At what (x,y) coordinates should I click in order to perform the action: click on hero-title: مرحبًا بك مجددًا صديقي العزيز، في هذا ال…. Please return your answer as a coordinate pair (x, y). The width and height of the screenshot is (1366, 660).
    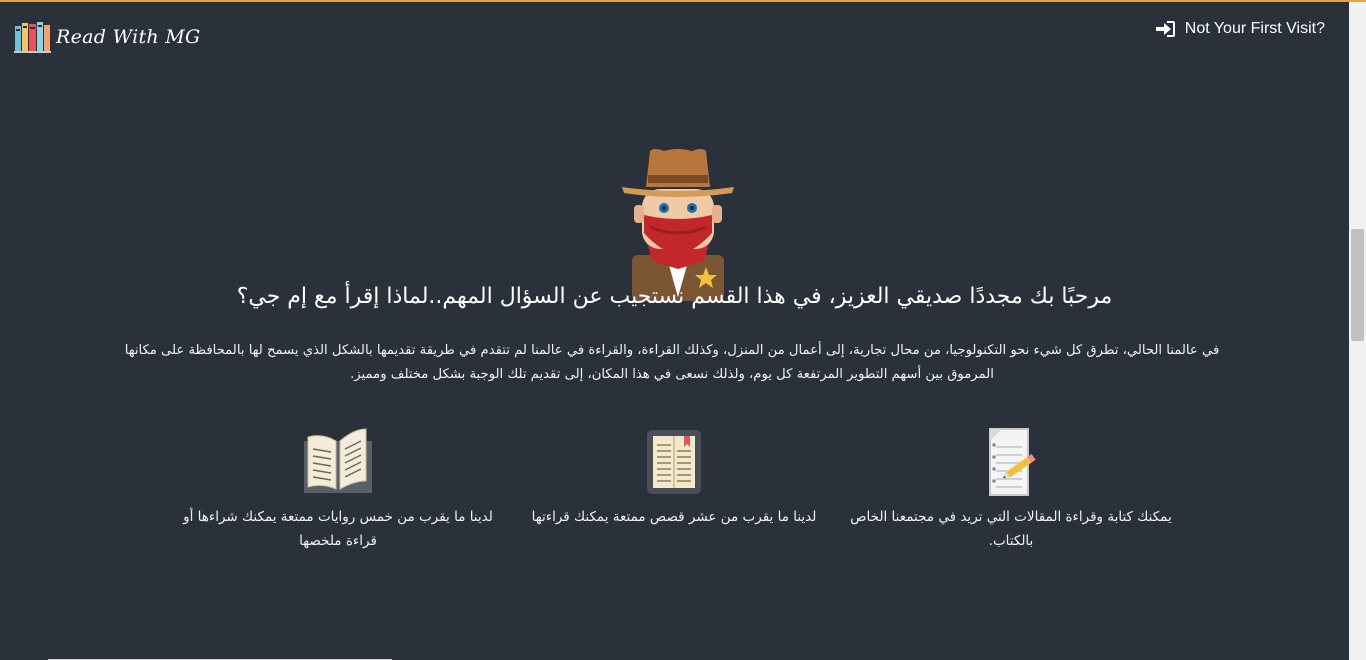
    Looking at the image, I should click on (674, 296).